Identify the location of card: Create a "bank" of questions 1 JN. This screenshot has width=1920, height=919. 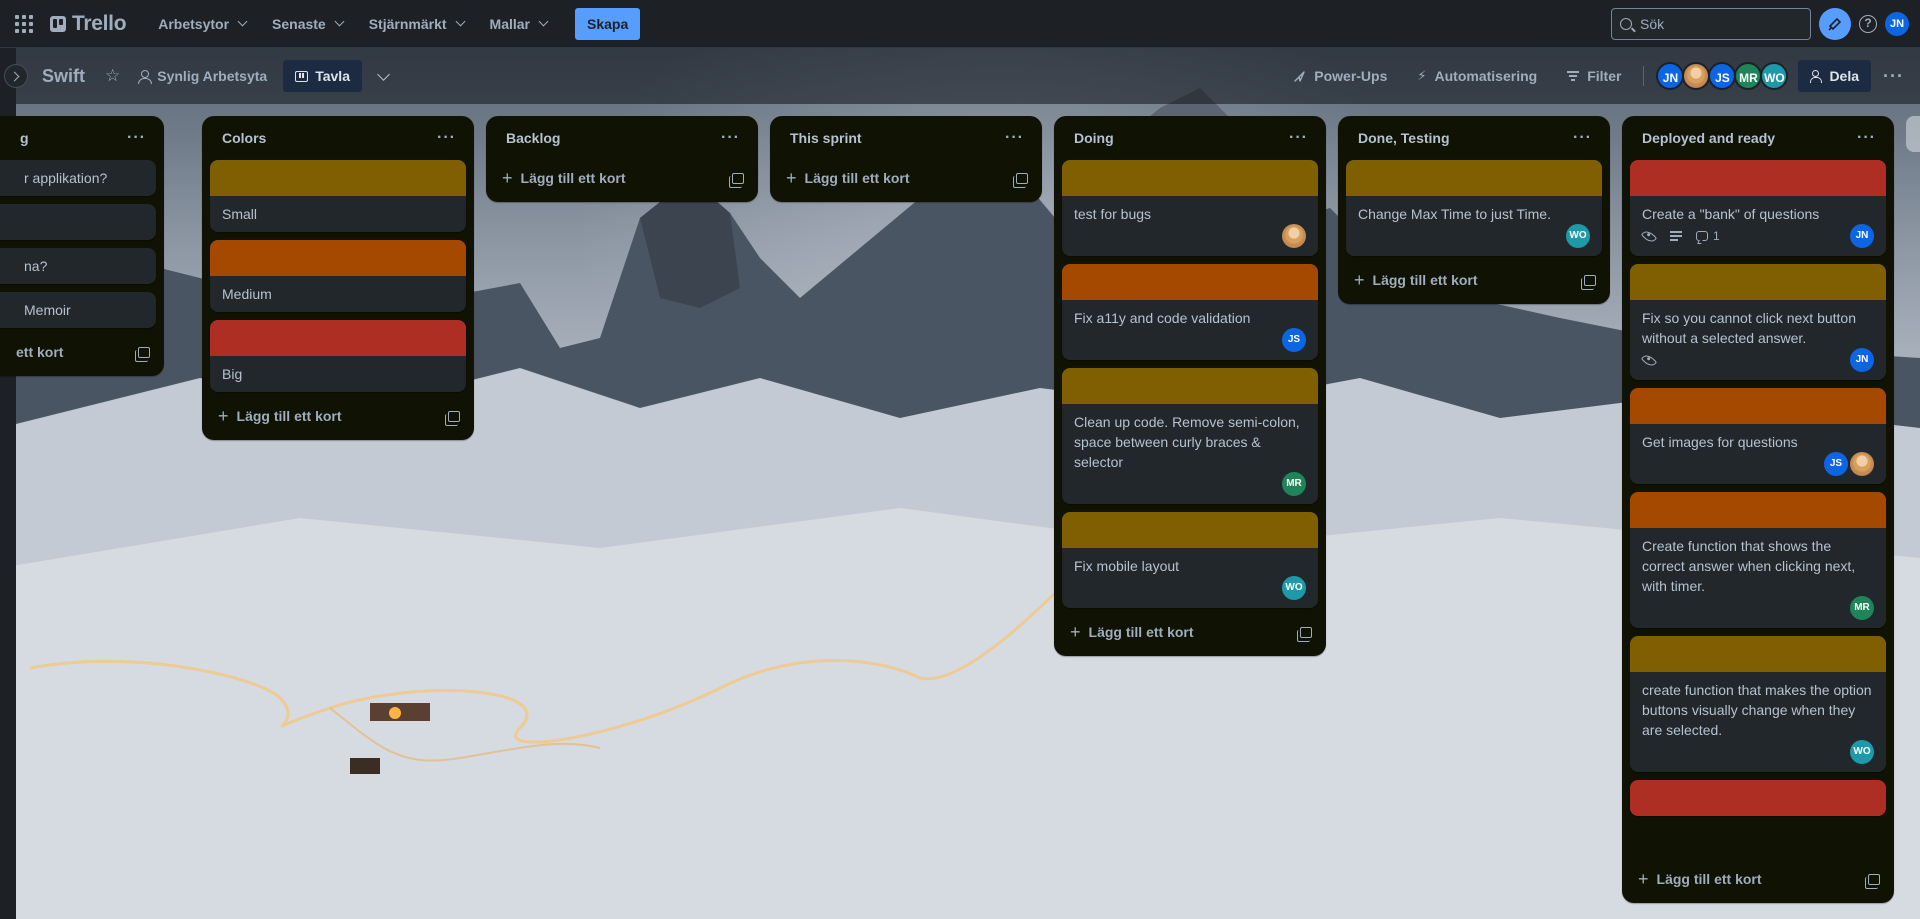
(1758, 208).